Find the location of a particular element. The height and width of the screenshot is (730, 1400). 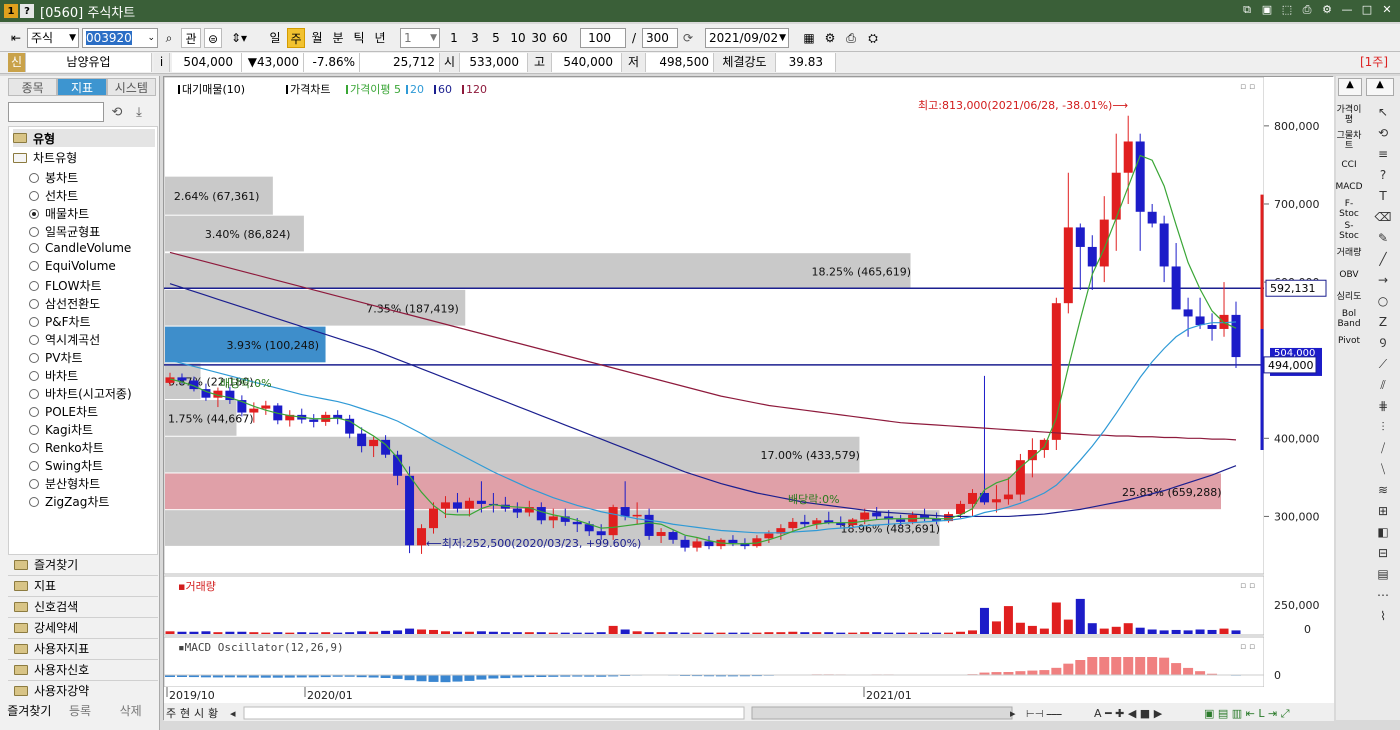

indicator-shortcut-4: F-Stoc is located at coordinates (1349, 209).